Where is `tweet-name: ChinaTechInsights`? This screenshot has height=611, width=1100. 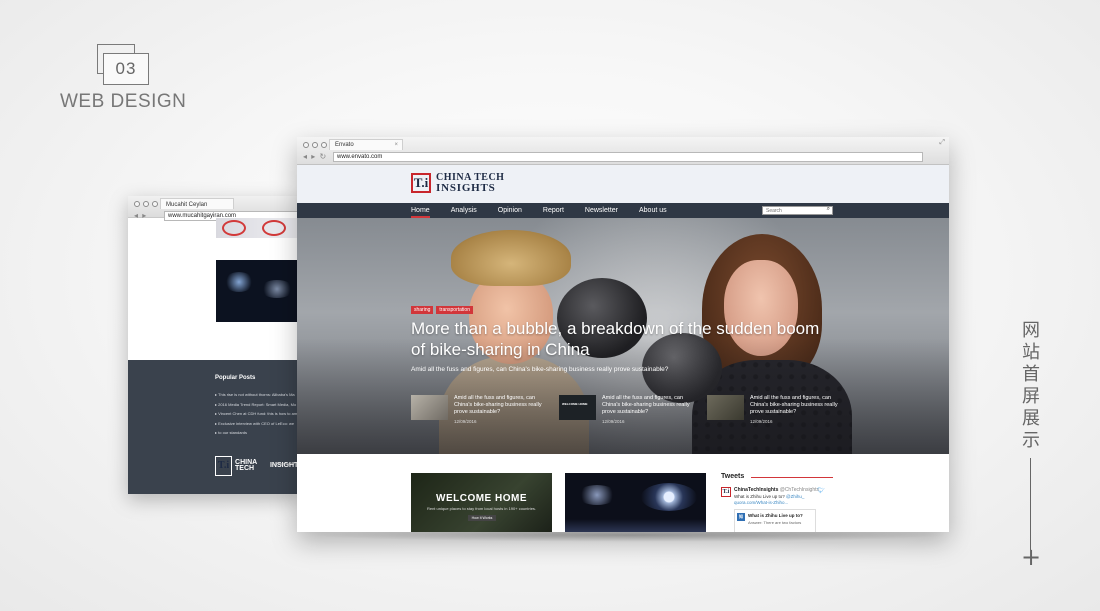 tweet-name: ChinaTechInsights is located at coordinates (756, 490).